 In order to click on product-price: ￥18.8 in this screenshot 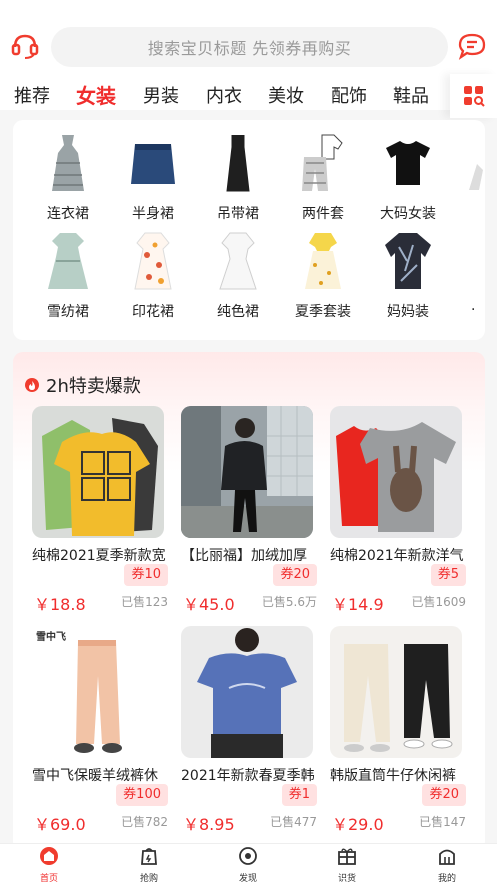, I will do `click(60, 604)`.